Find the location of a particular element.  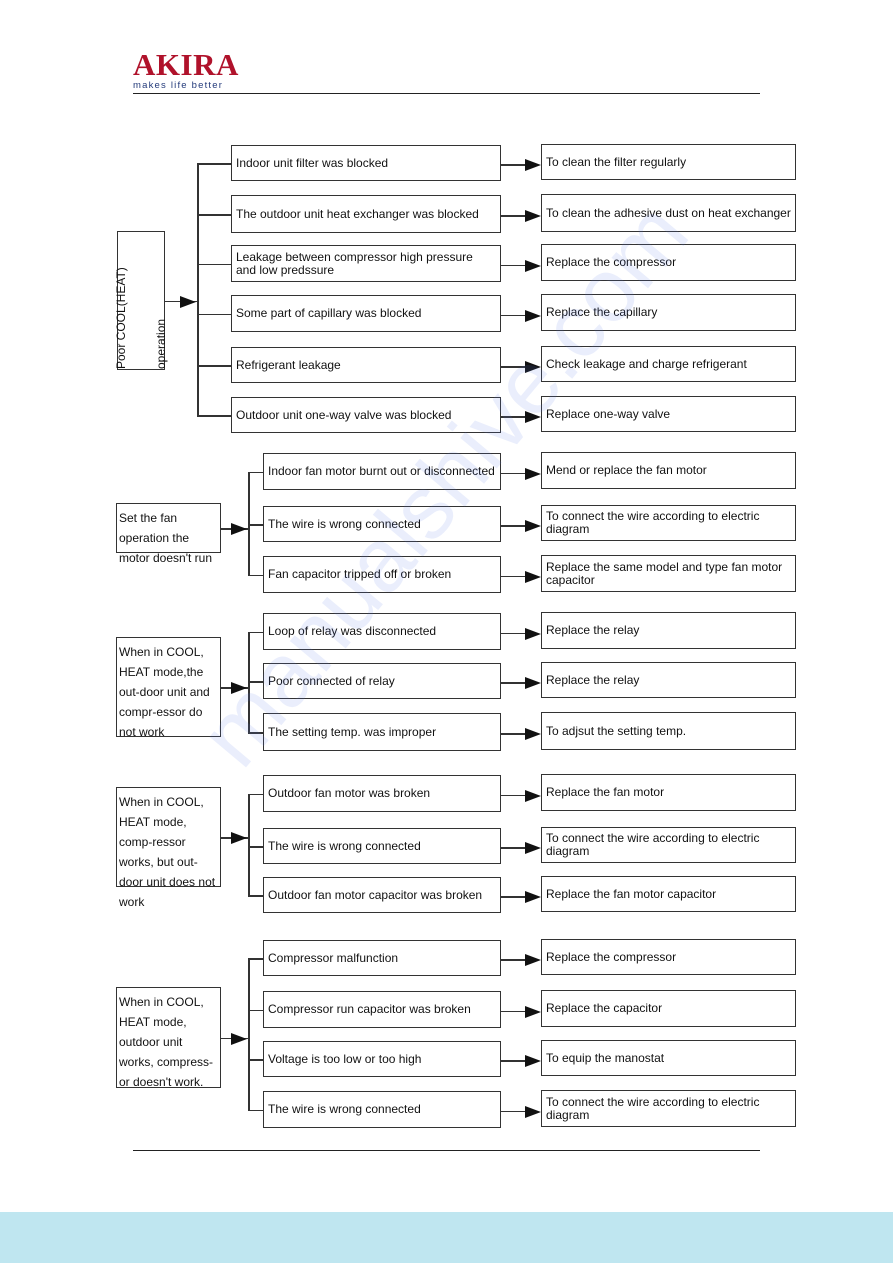

cause-box: Voltage is too low or too high is located at coordinates (382, 1059).